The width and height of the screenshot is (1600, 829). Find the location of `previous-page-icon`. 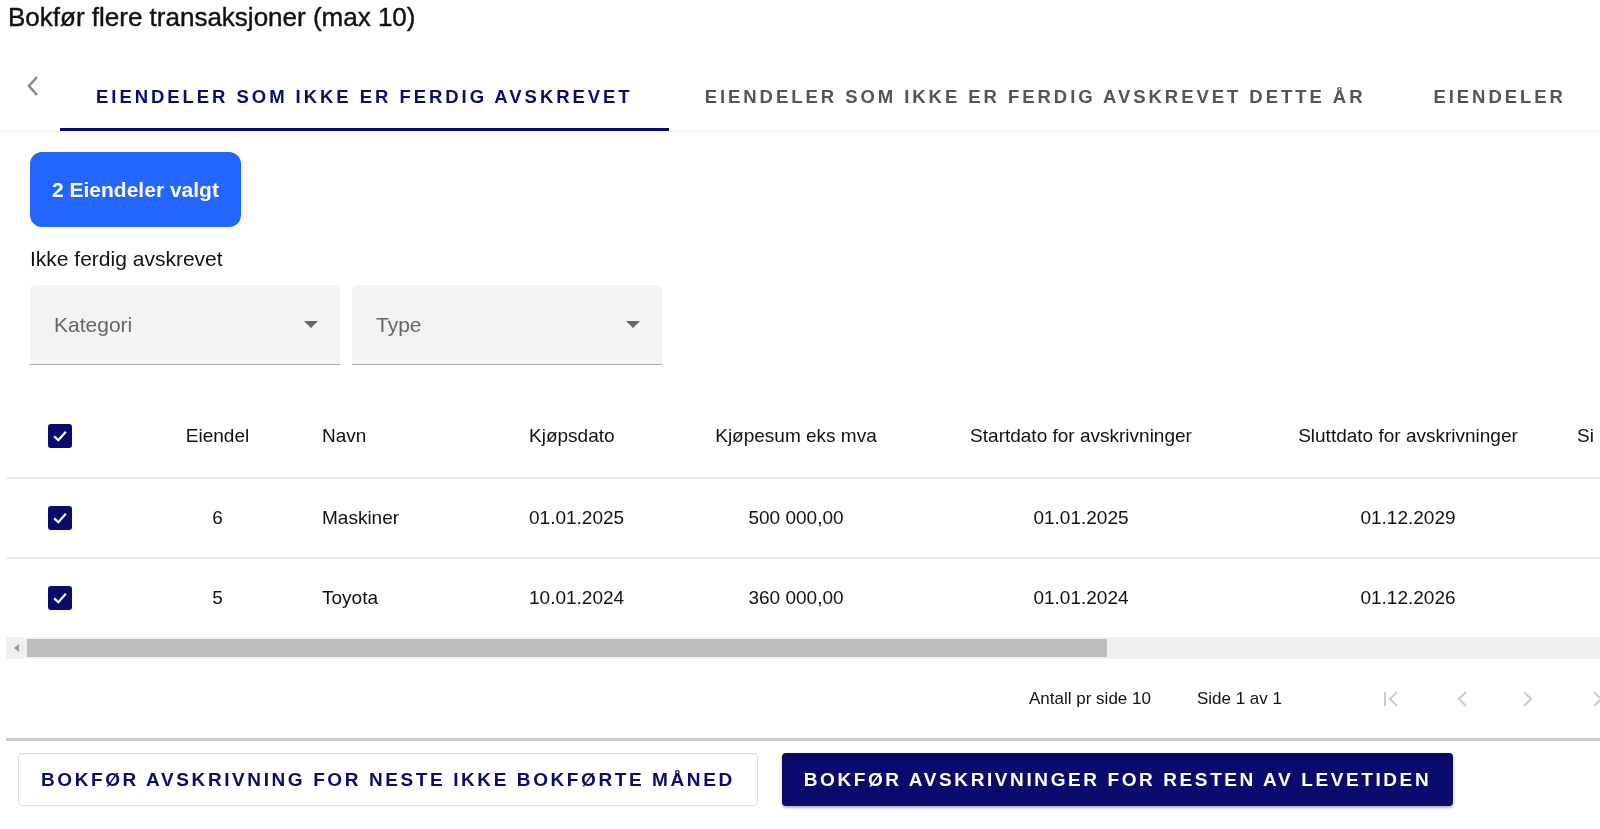

previous-page-icon is located at coordinates (1462, 698).